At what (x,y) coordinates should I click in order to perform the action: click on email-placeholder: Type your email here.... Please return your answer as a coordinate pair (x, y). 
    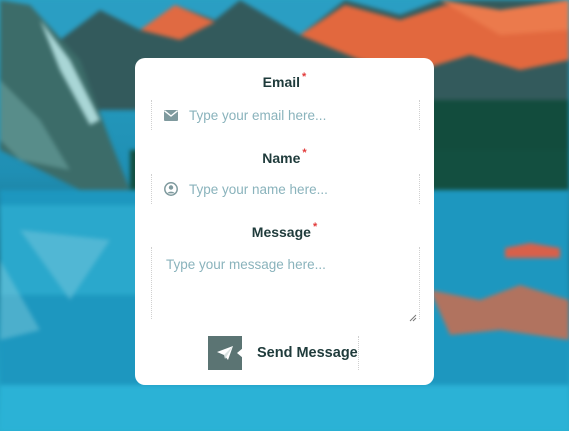
    Looking at the image, I should click on (258, 115).